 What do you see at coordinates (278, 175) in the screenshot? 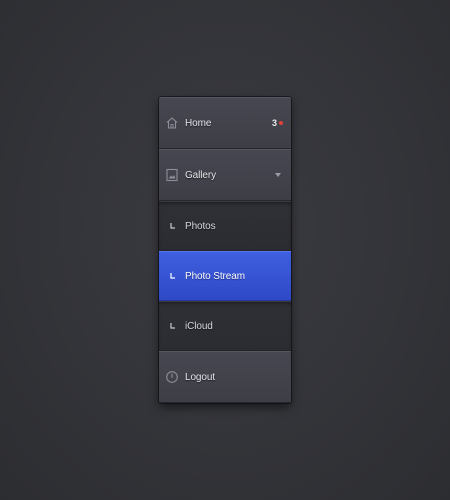
I see `chevron-down-icon` at bounding box center [278, 175].